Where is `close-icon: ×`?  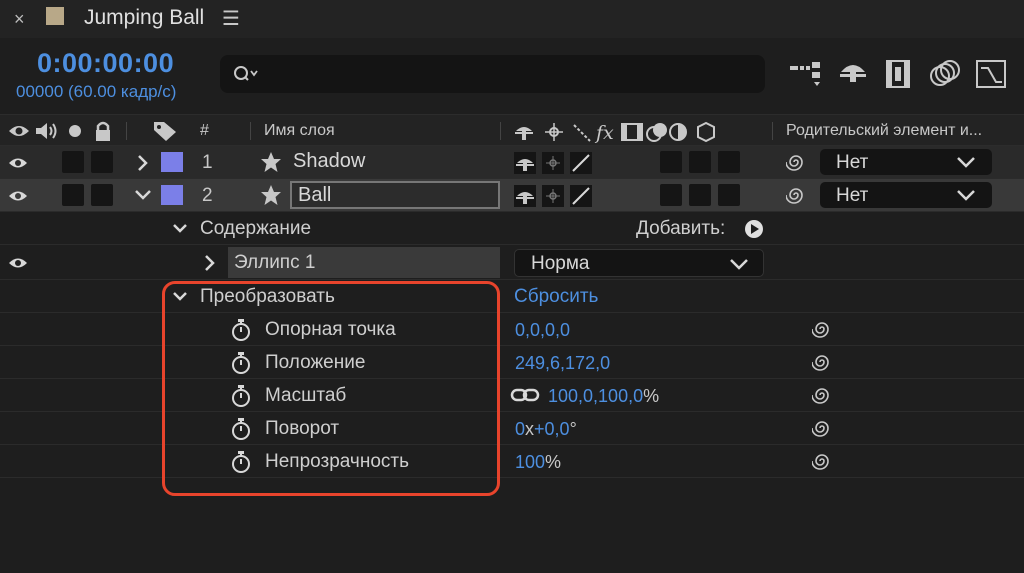
close-icon: × is located at coordinates (19, 19).